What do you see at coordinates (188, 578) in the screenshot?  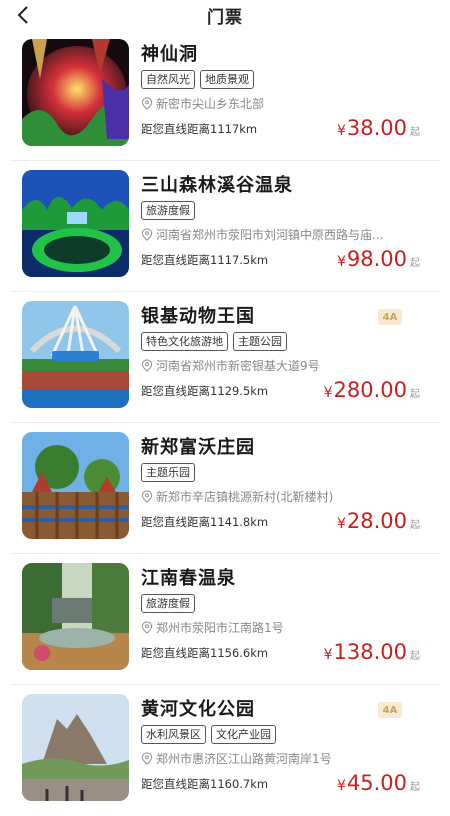 I see `attraction-name: 江南春温泉` at bounding box center [188, 578].